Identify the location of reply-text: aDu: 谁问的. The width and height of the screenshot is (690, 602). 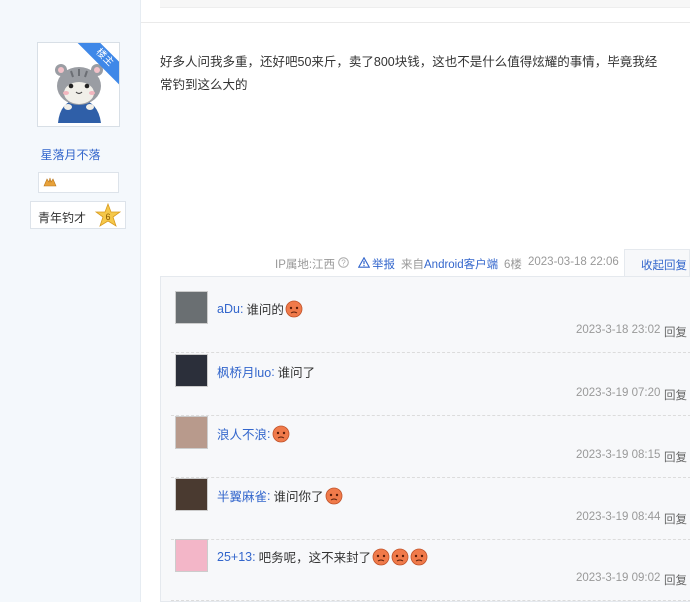
(260, 308).